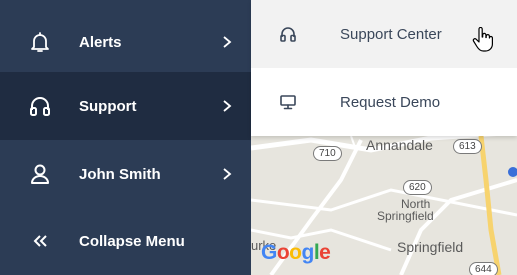 Image resolution: width=517 pixels, height=275 pixels. Describe the element at coordinates (390, 102) in the screenshot. I see `submenu-item-label: Request Demo` at that location.